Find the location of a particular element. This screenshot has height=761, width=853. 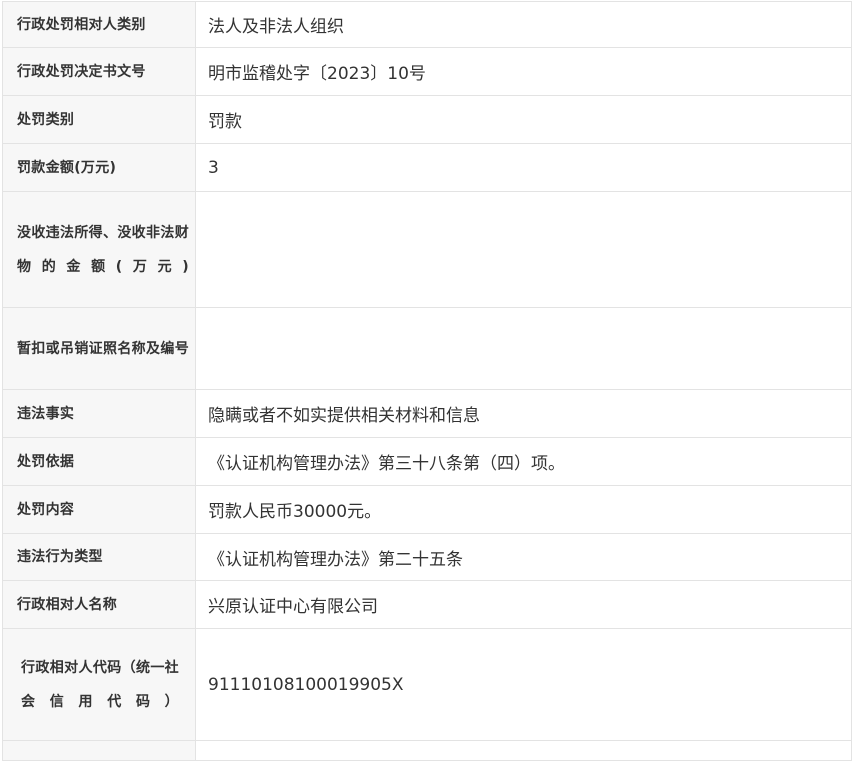

row-value-empty is located at coordinates (523, 750).